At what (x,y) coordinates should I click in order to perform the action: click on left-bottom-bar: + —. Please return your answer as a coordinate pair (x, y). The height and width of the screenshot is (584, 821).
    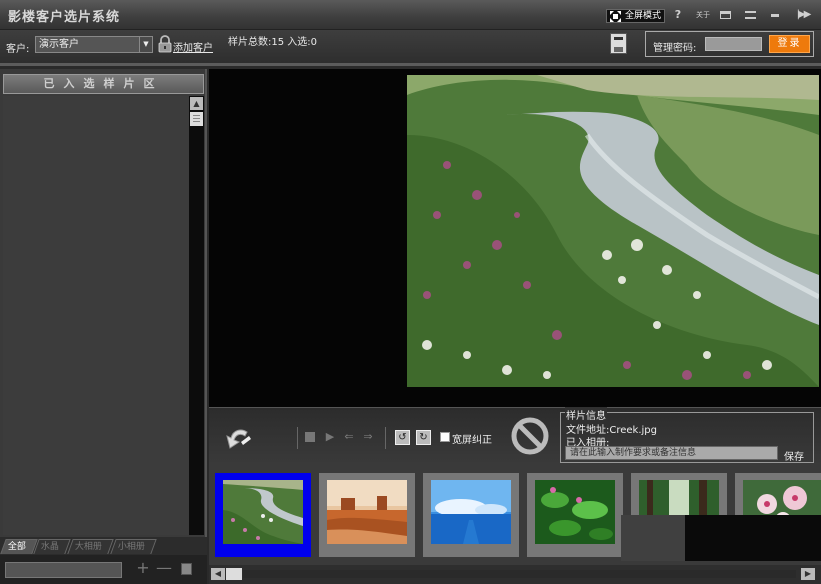
    Looking at the image, I should click on (103, 569).